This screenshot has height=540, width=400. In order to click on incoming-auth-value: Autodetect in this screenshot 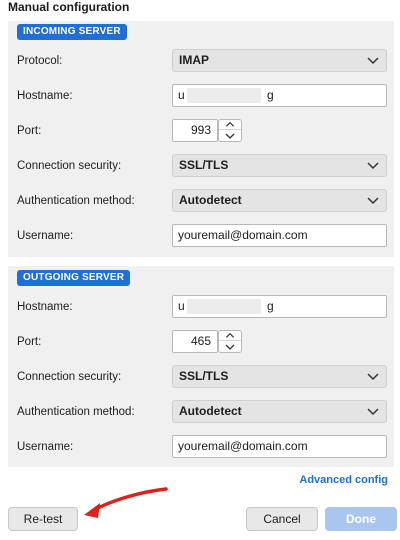, I will do `click(210, 200)`.